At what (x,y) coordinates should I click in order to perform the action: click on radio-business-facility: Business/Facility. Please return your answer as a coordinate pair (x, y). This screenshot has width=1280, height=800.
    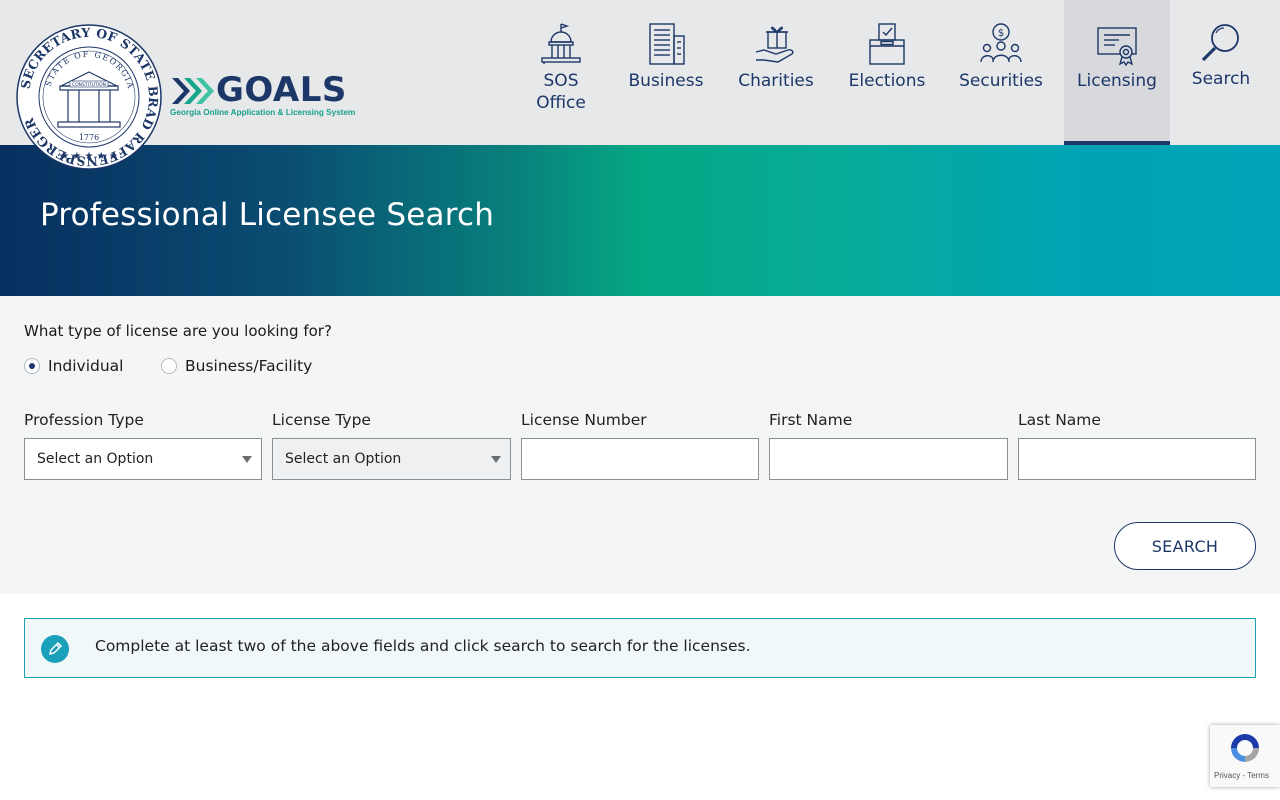
    Looking at the image, I should click on (236, 366).